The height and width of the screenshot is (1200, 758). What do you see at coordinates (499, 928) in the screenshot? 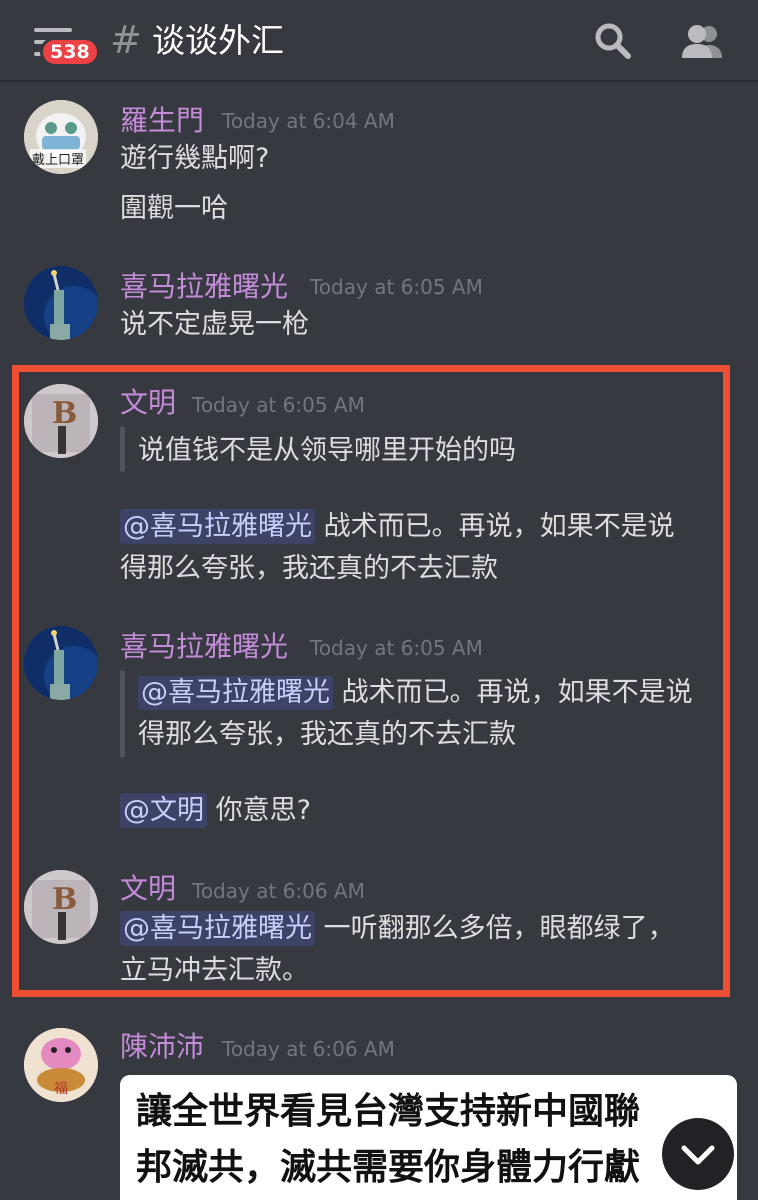
I see `reply-text: 一听翻那么多倍，眼都绿了，` at bounding box center [499, 928].